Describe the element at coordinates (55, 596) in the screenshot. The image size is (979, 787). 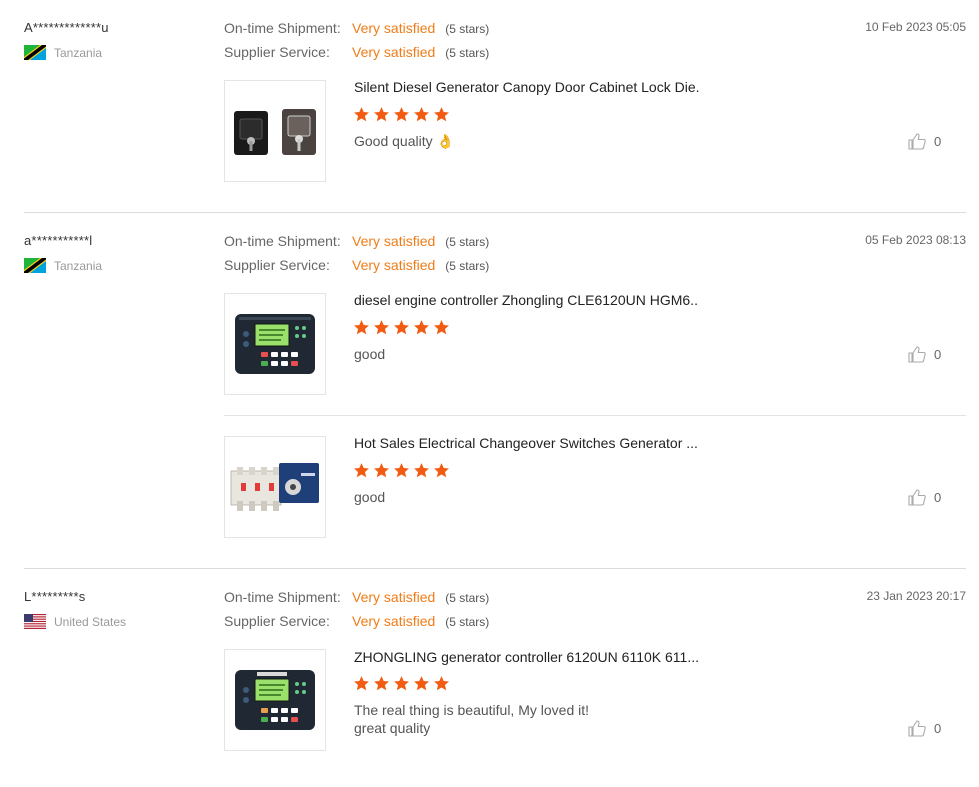
I see `buyer-name: L*********s` at that location.